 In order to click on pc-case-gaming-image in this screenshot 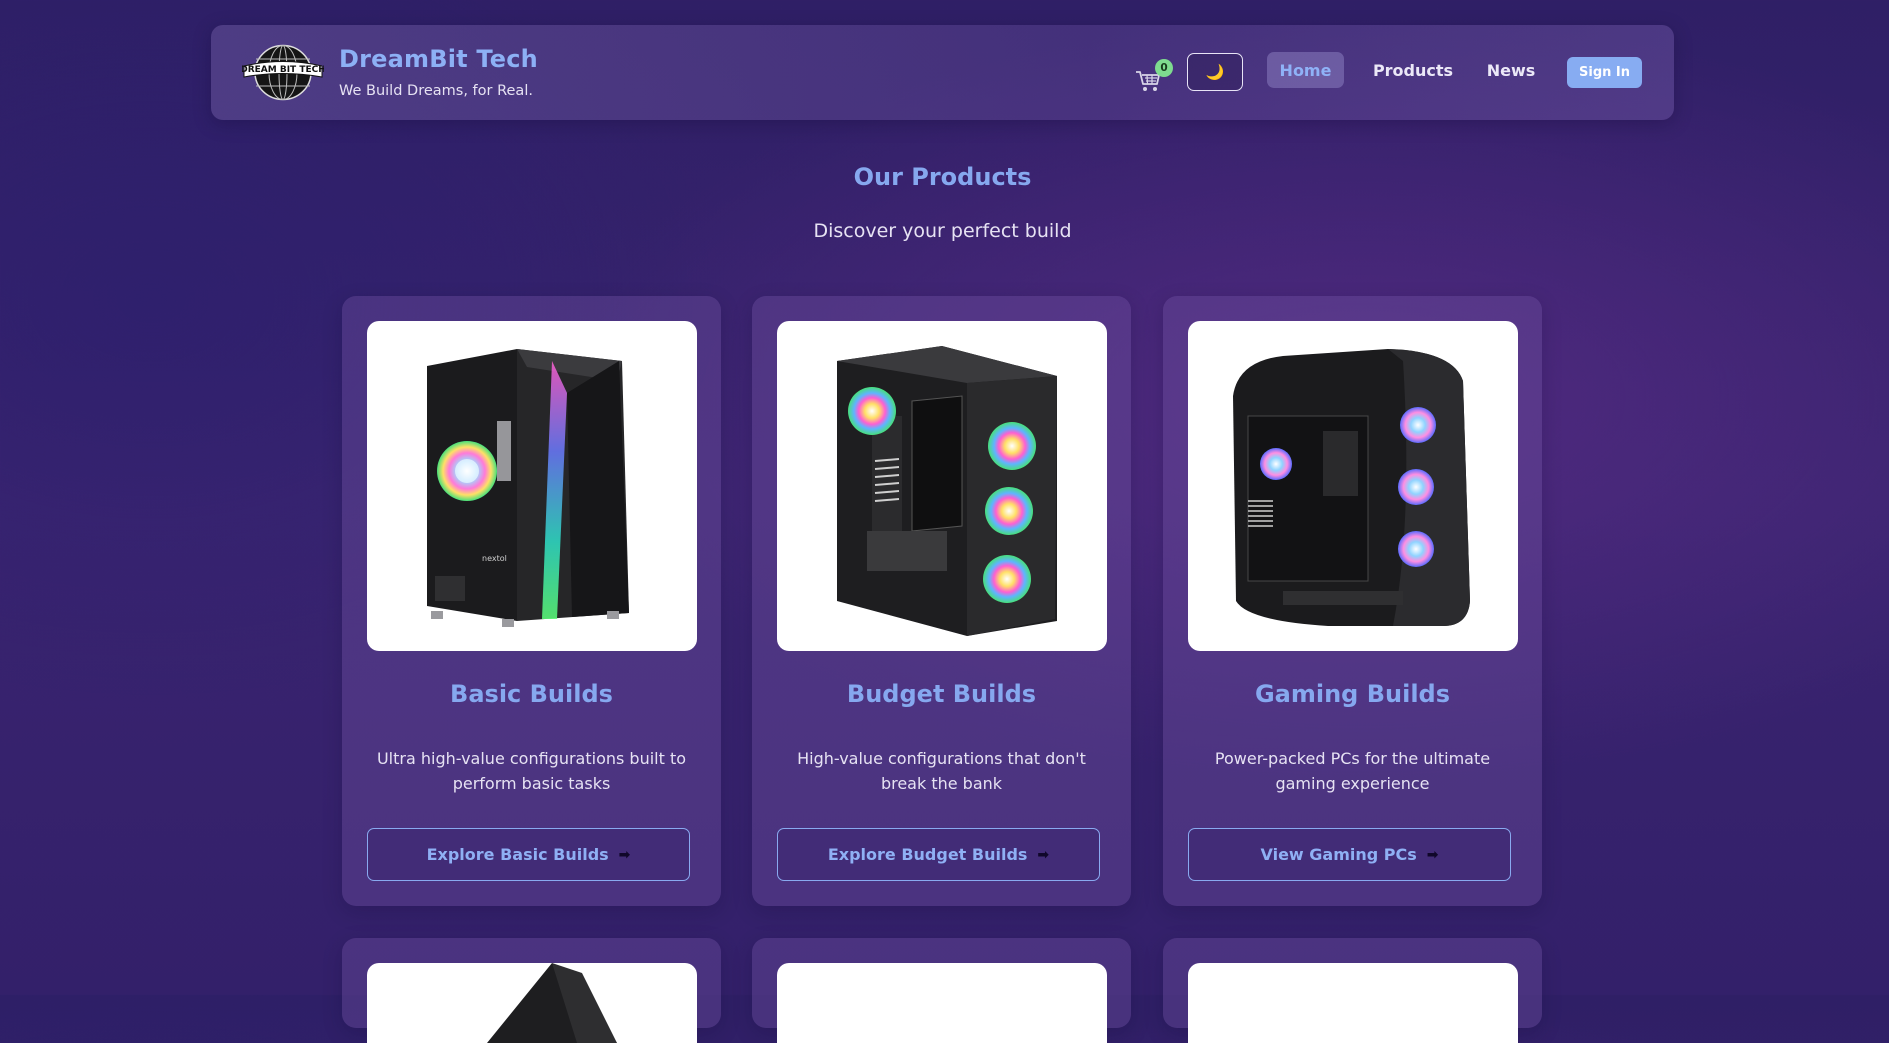, I will do `click(1353, 486)`.